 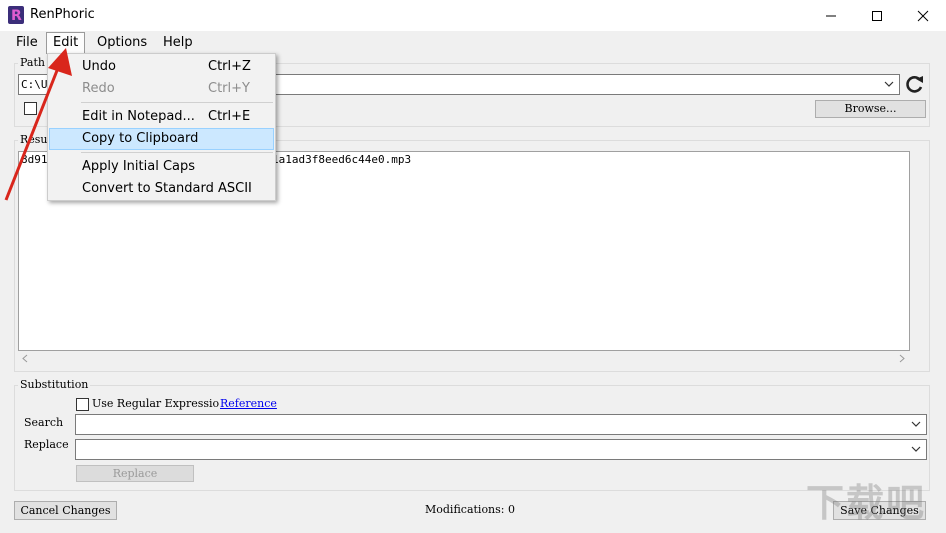 I want to click on refresh-button, so click(x=915, y=84).